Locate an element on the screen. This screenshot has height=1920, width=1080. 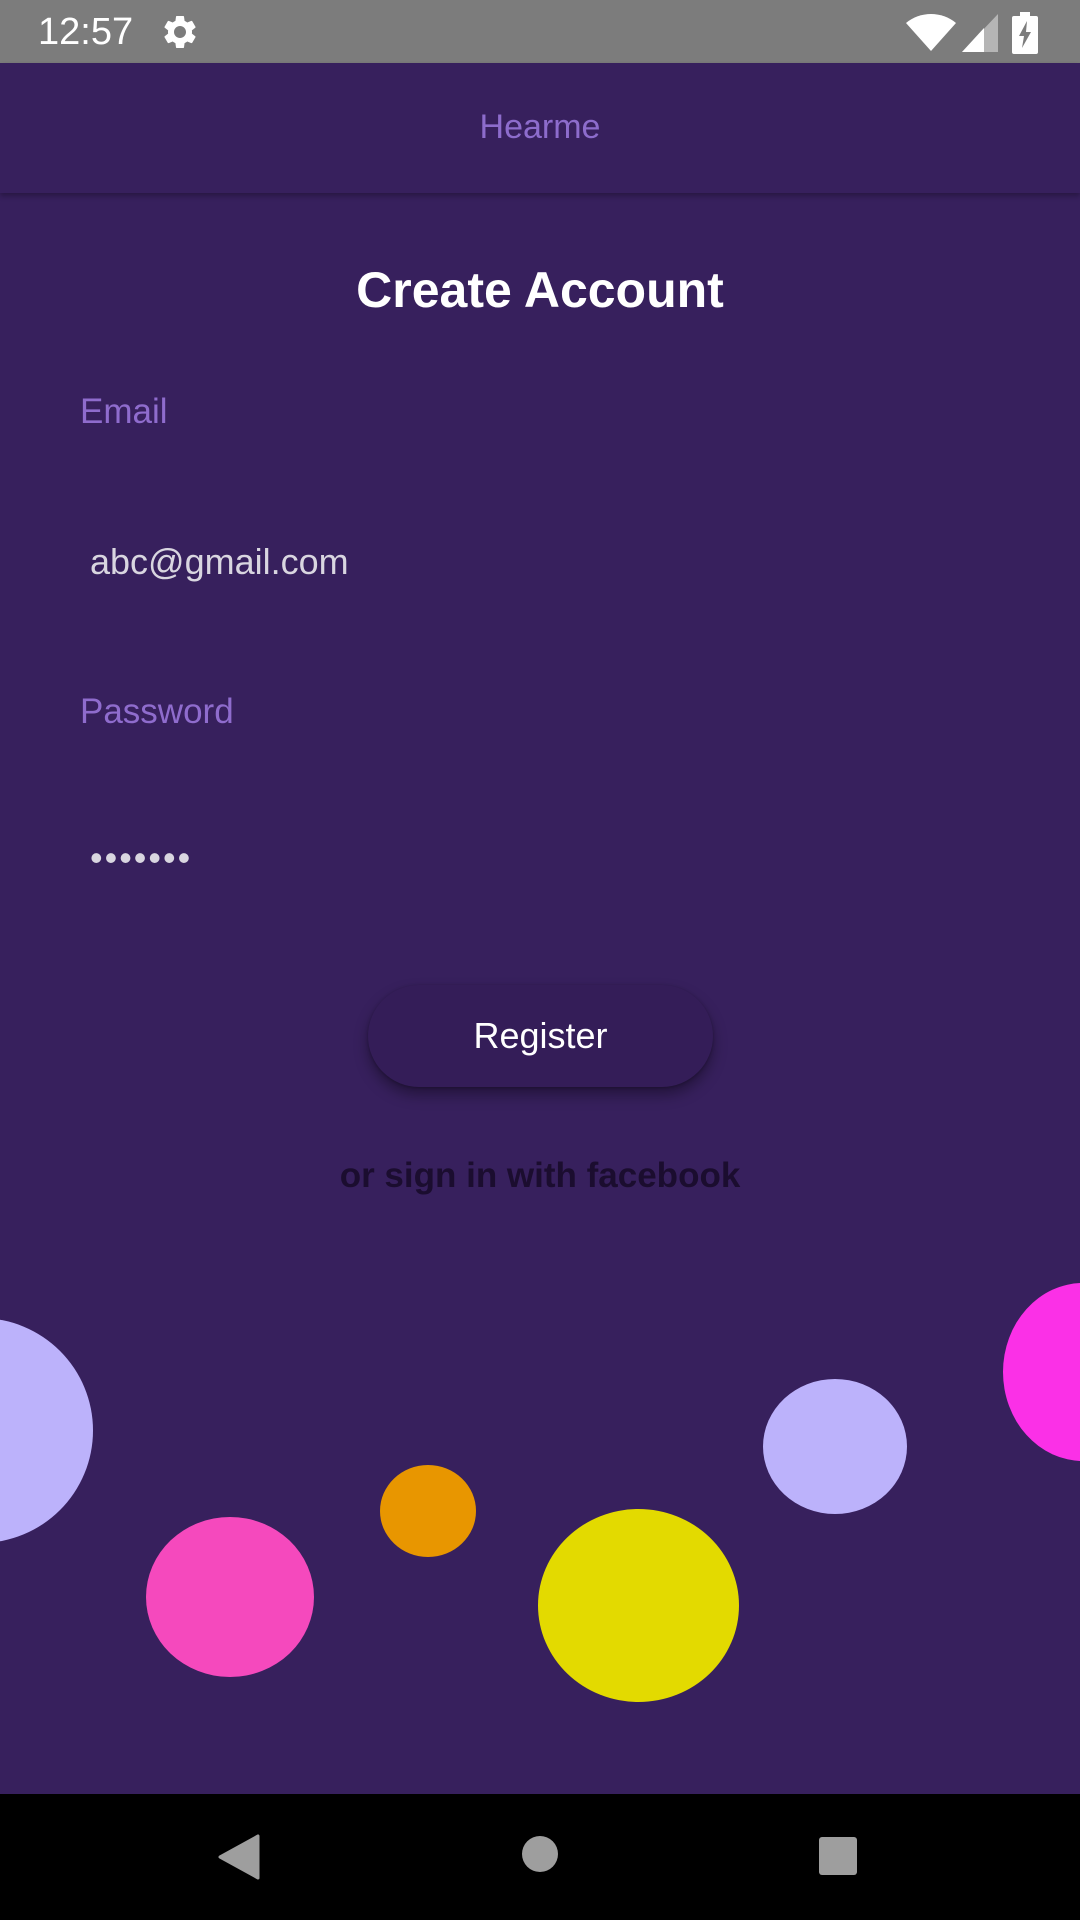
decorative-bubble-magenta is located at coordinates (1041, 1372).